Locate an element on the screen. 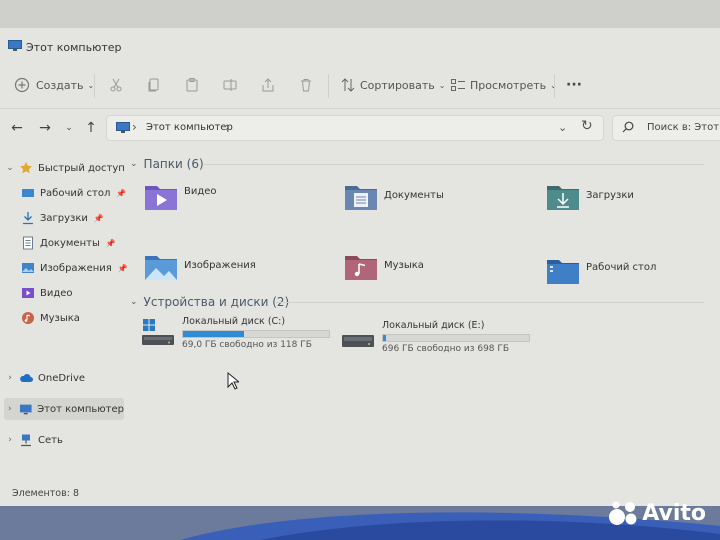  folders-group-title: Папки (6) is located at coordinates (173, 164).